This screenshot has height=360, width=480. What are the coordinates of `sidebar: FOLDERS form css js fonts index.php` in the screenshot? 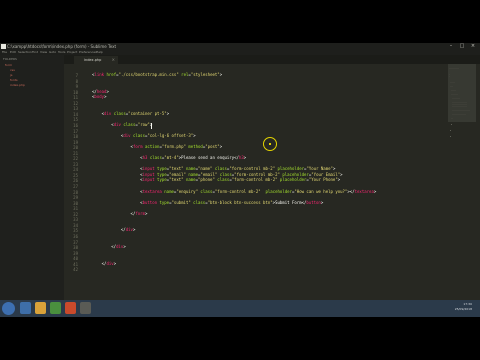 It's located at (32, 186).